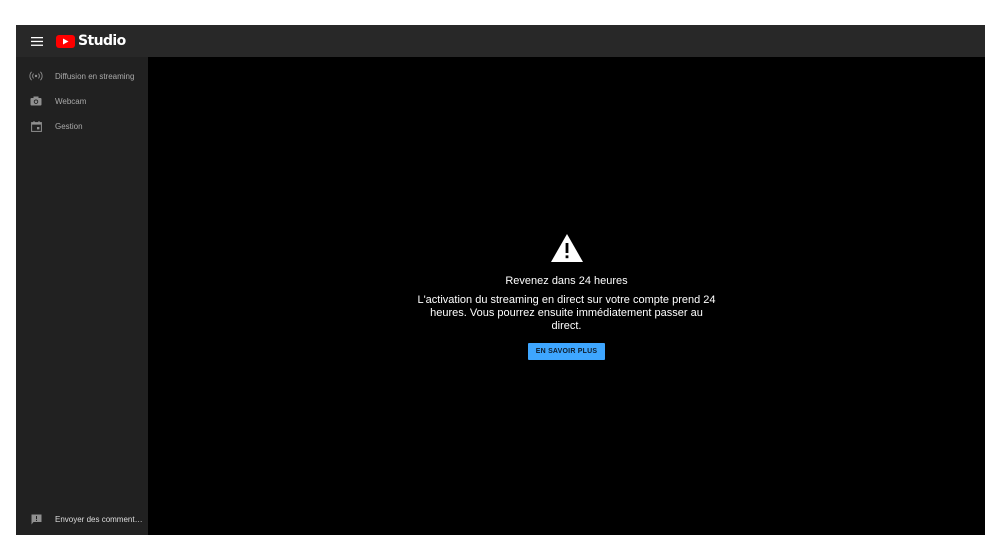  What do you see at coordinates (566, 351) in the screenshot?
I see `learn-more-button: EN SAVOIR PLUS` at bounding box center [566, 351].